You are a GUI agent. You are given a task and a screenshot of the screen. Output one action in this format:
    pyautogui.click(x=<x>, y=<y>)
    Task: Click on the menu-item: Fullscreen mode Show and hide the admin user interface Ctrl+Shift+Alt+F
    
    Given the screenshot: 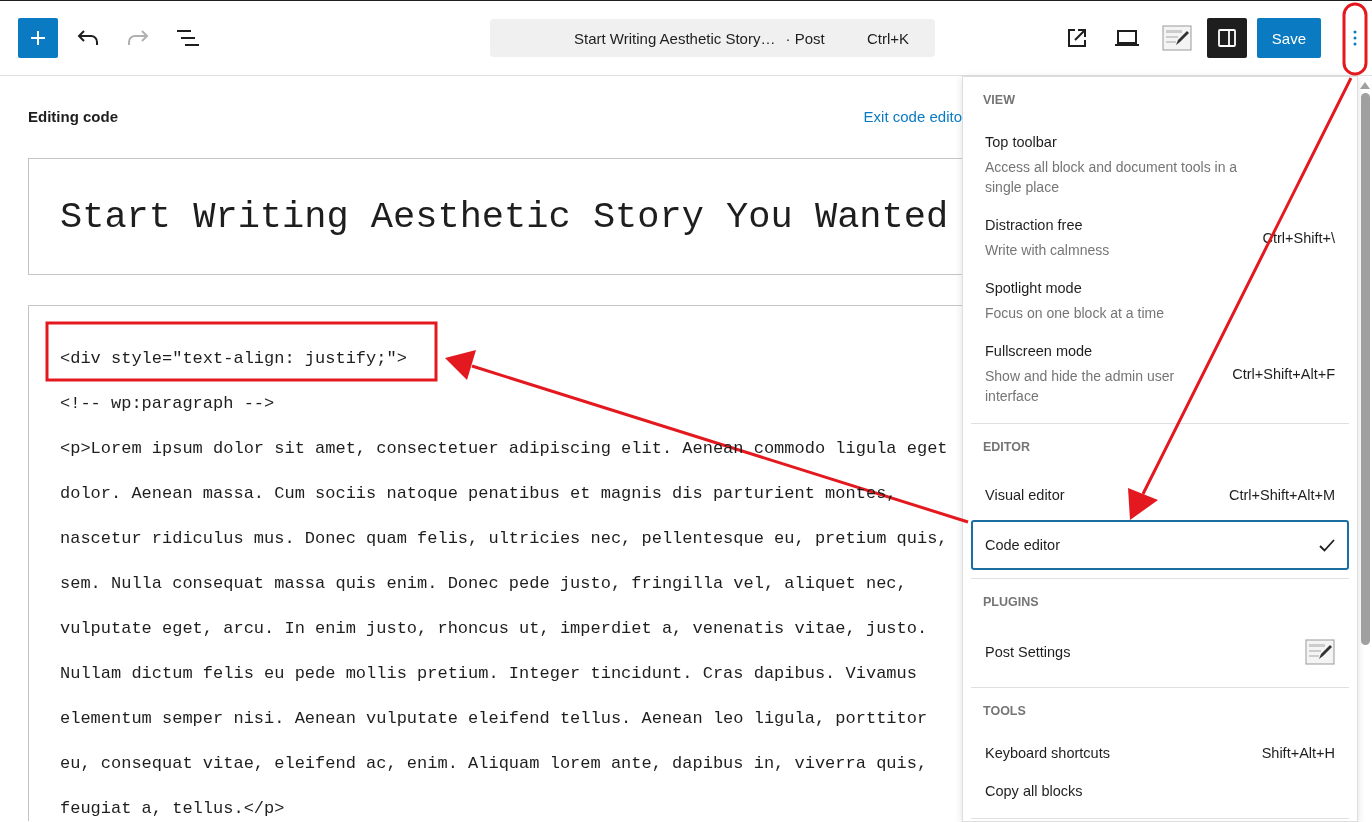 What is the action you would take?
    pyautogui.click(x=1160, y=373)
    